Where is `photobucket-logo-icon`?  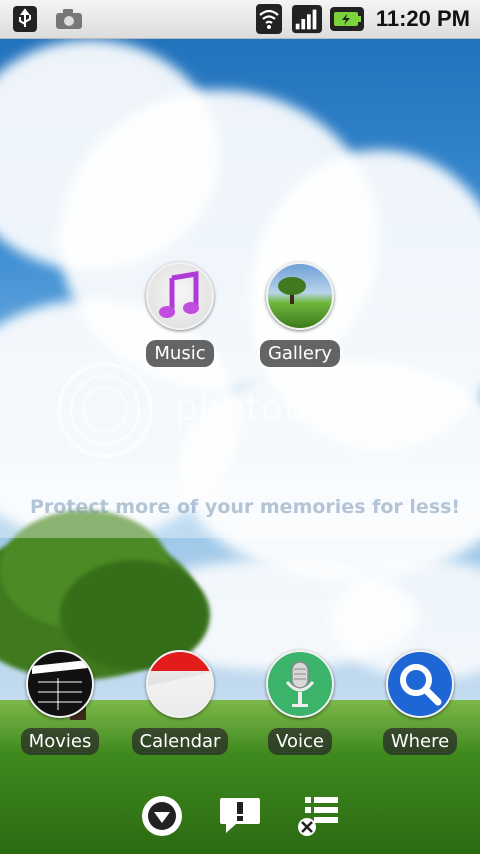
photobucket-logo-icon is located at coordinates (105, 410).